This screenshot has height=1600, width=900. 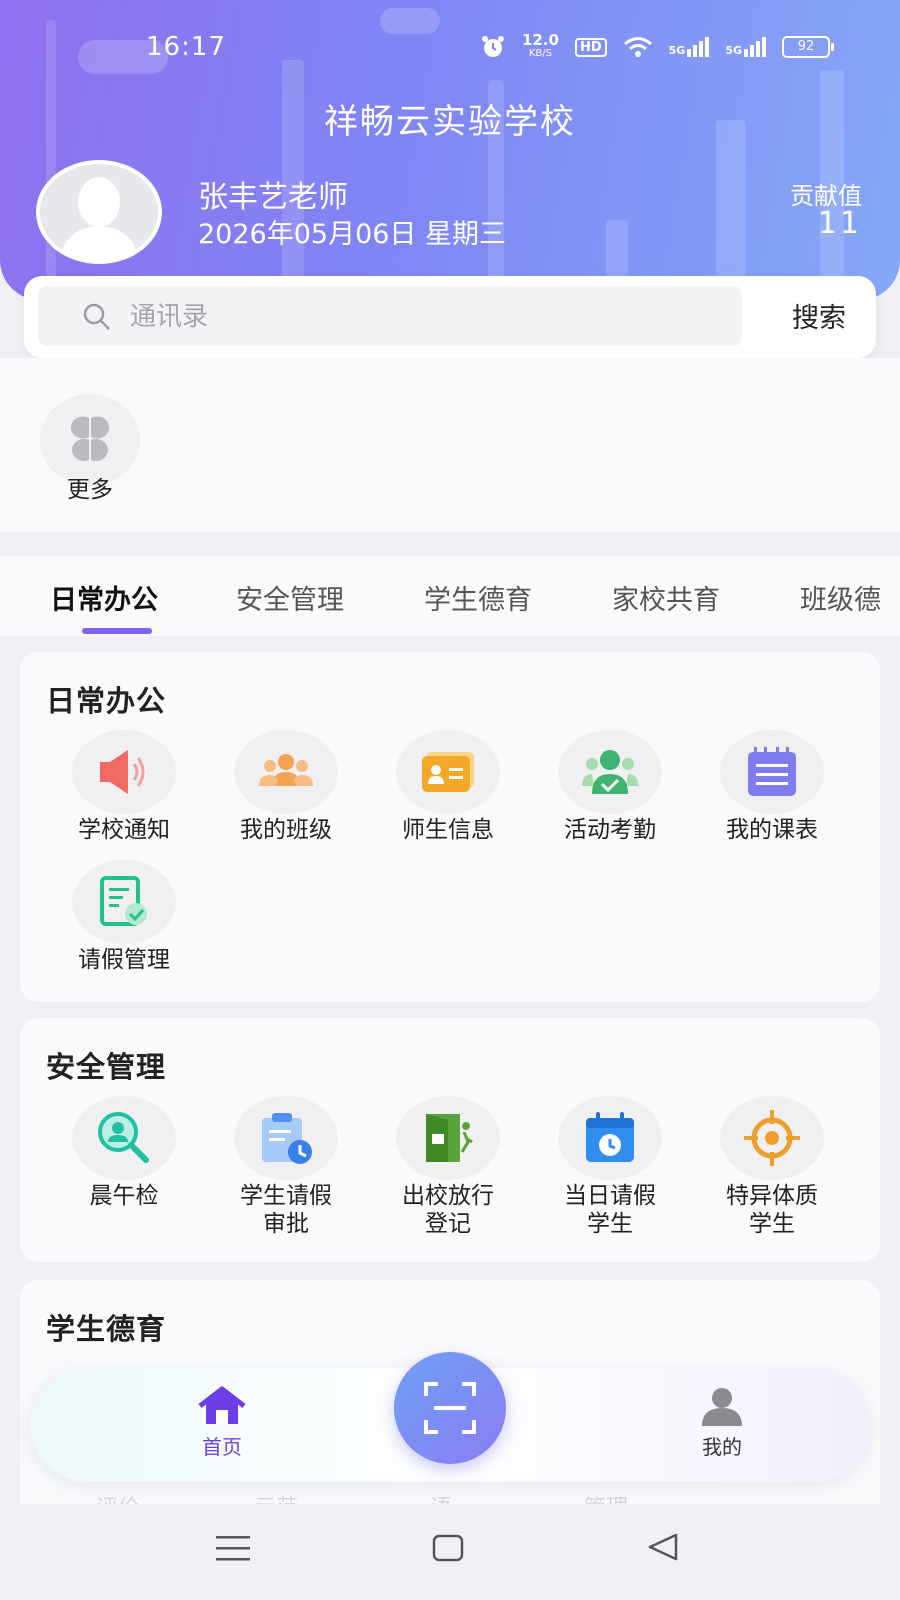 I want to click on scan-icon, so click(x=450, y=1408).